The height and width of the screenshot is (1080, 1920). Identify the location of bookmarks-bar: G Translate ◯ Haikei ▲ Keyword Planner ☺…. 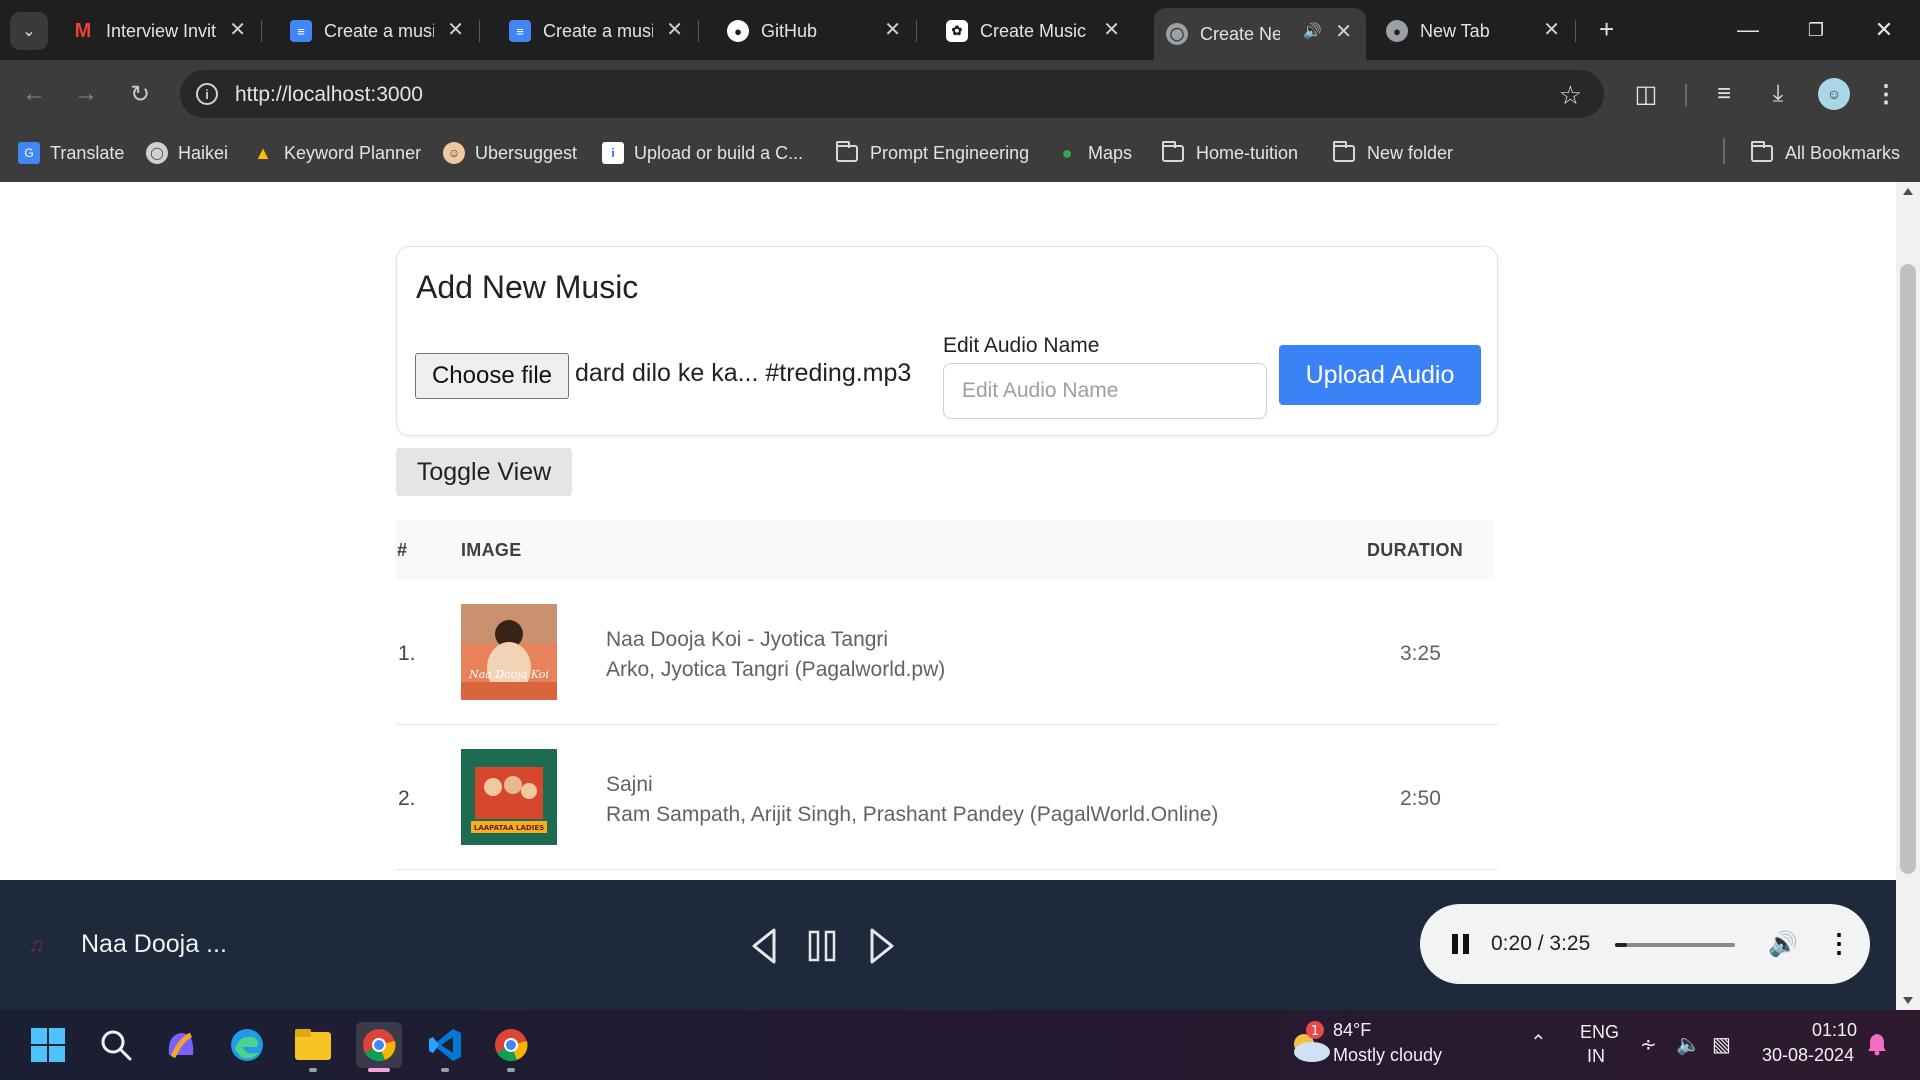
(960, 154).